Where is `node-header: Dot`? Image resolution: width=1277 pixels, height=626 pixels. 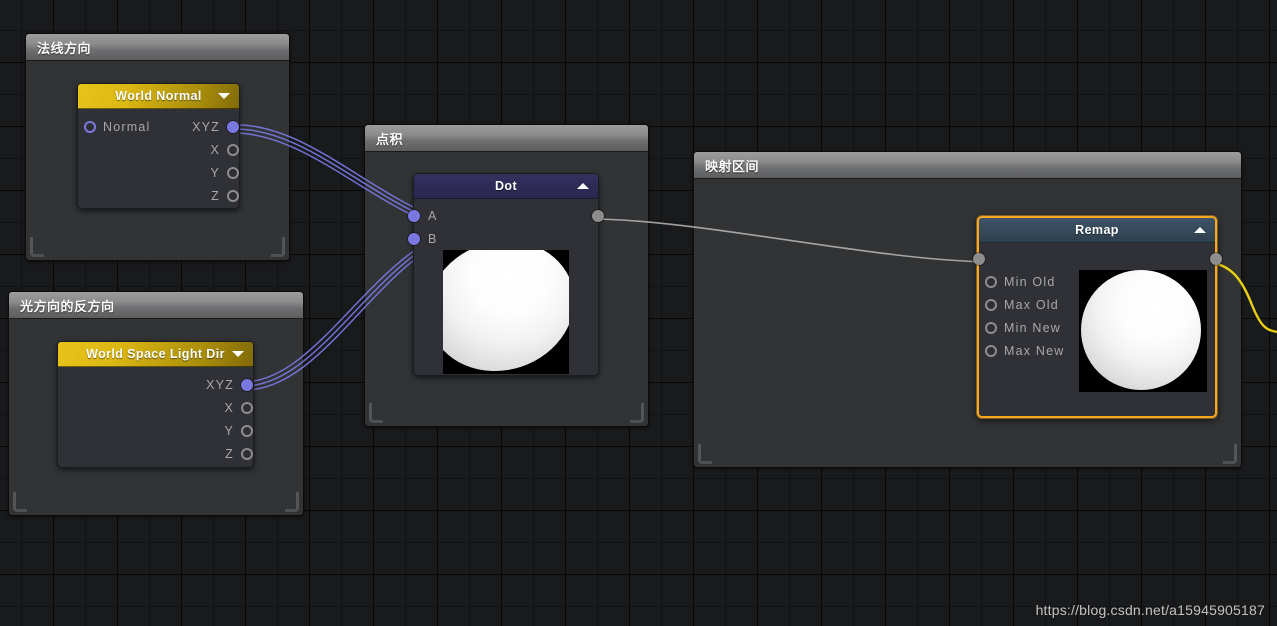 node-header: Dot is located at coordinates (506, 186).